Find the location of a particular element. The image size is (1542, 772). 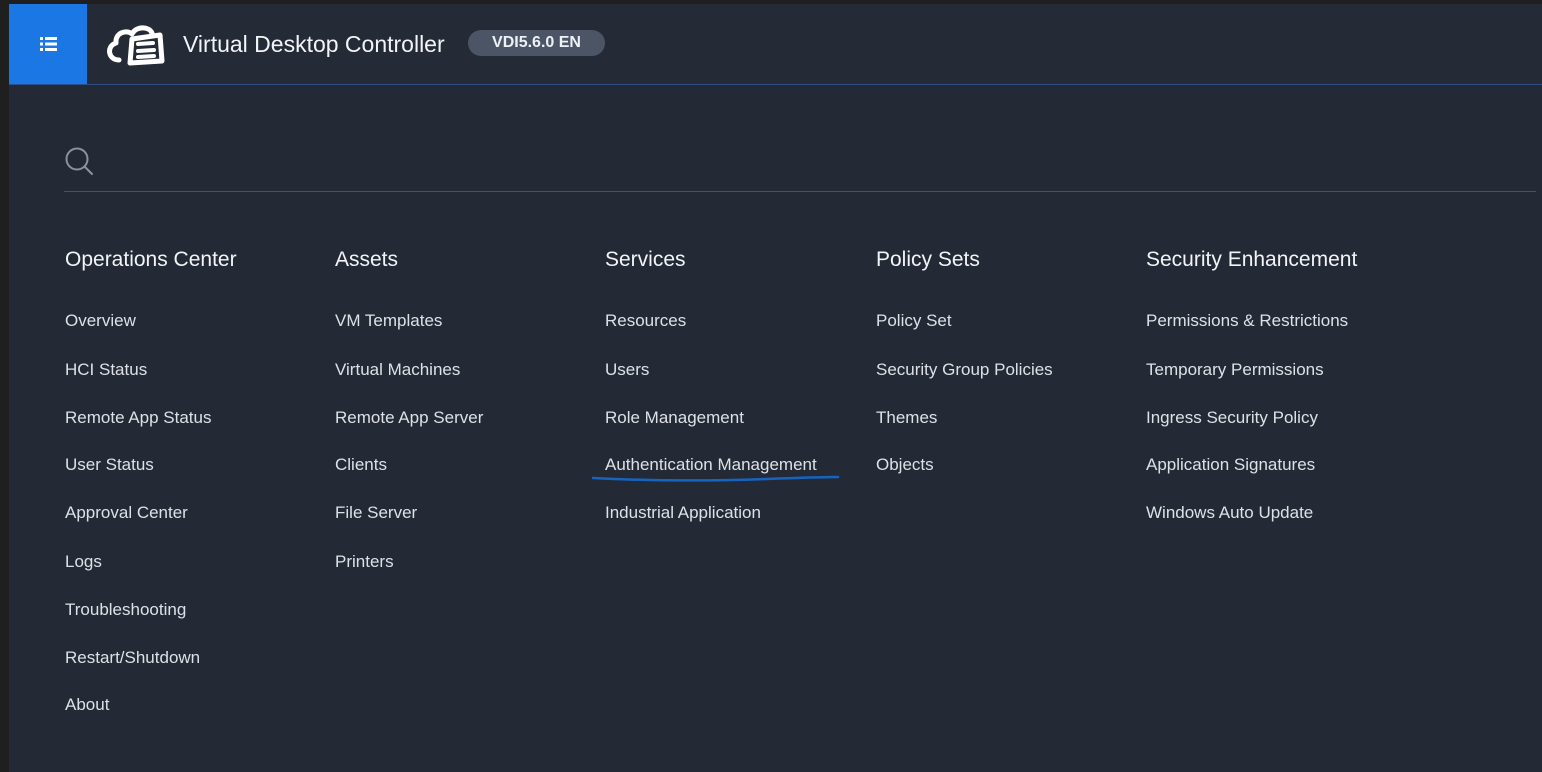

version-badge: VDI5.6.0 EN is located at coordinates (536, 43).